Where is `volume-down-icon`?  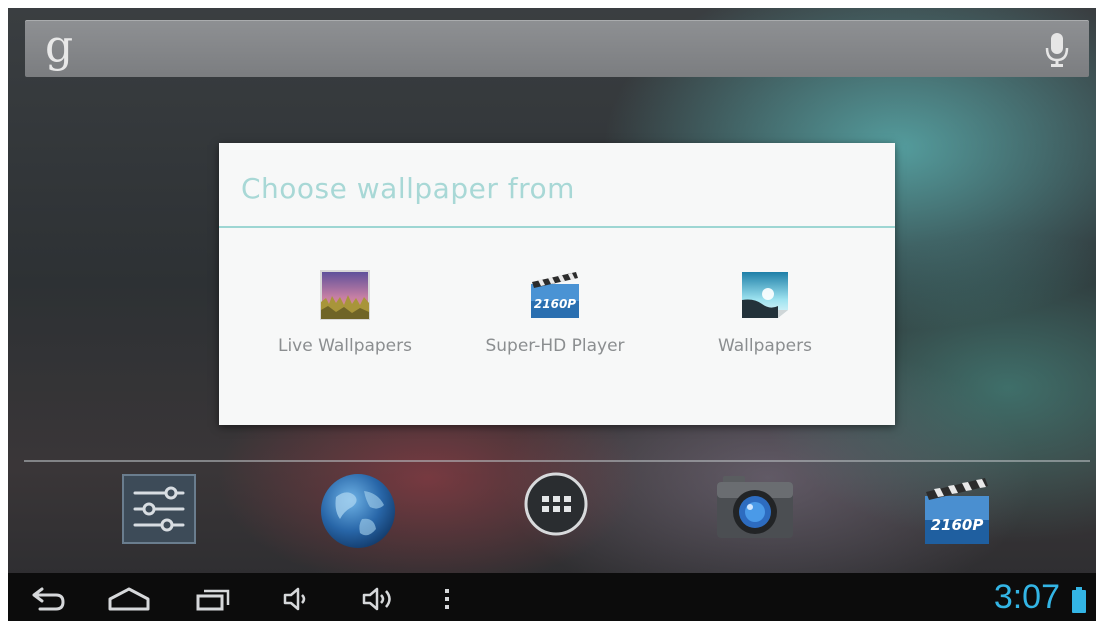 volume-down-icon is located at coordinates (296, 599).